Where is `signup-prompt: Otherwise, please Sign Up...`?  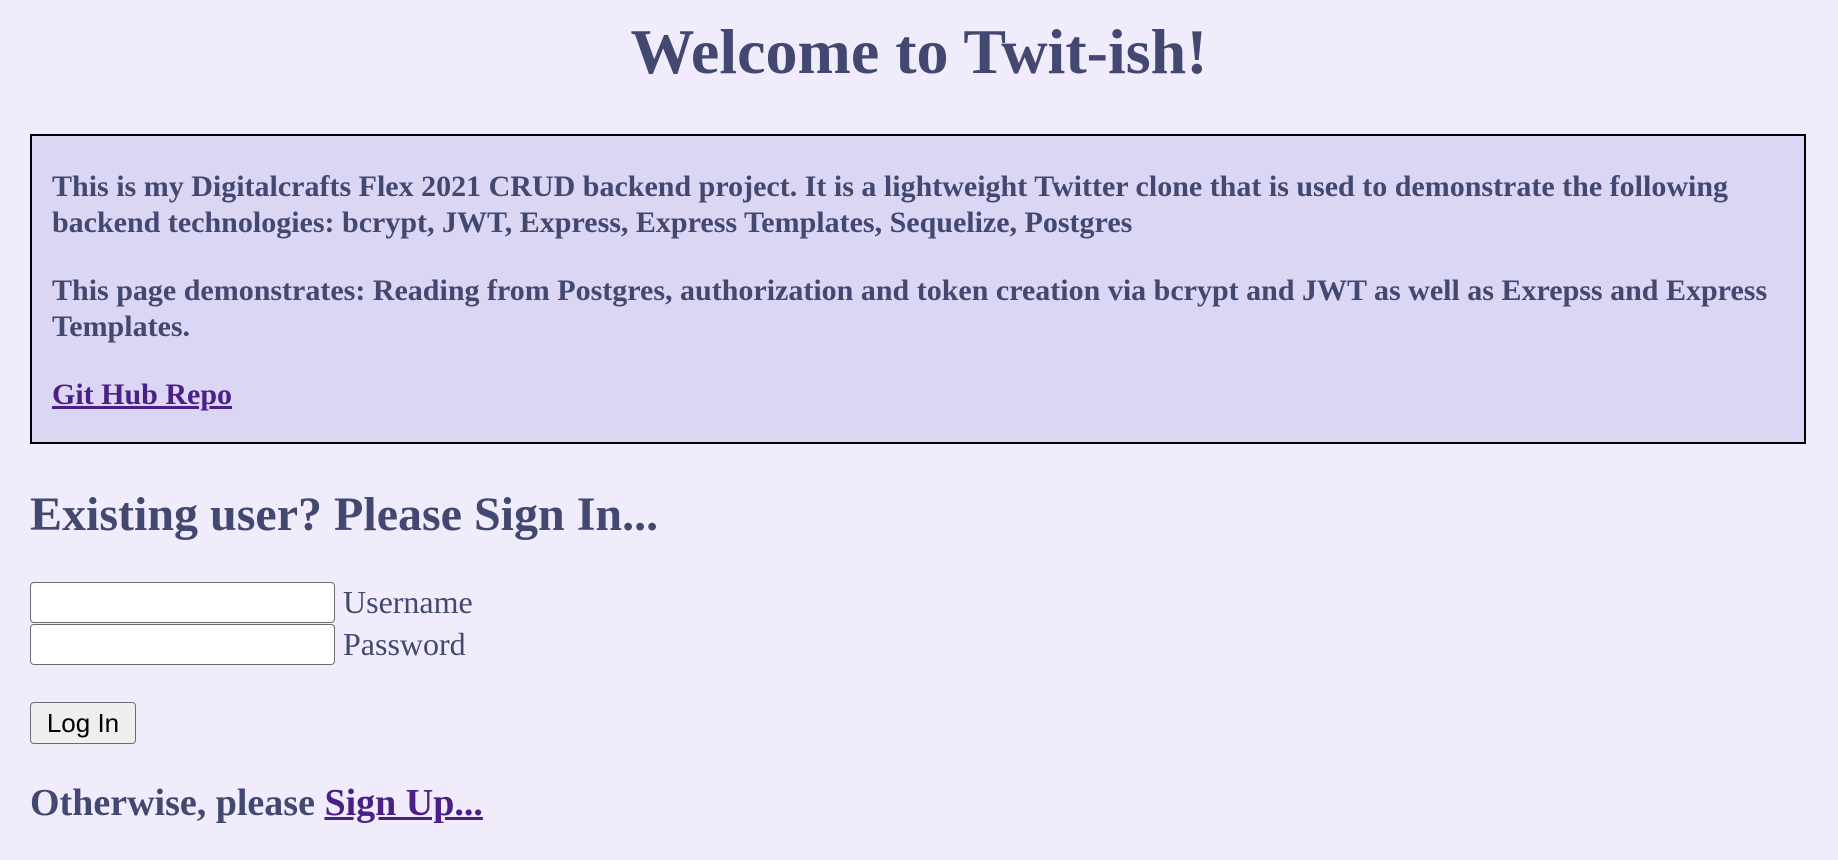
signup-prompt: Otherwise, please Sign Up... is located at coordinates (256, 803).